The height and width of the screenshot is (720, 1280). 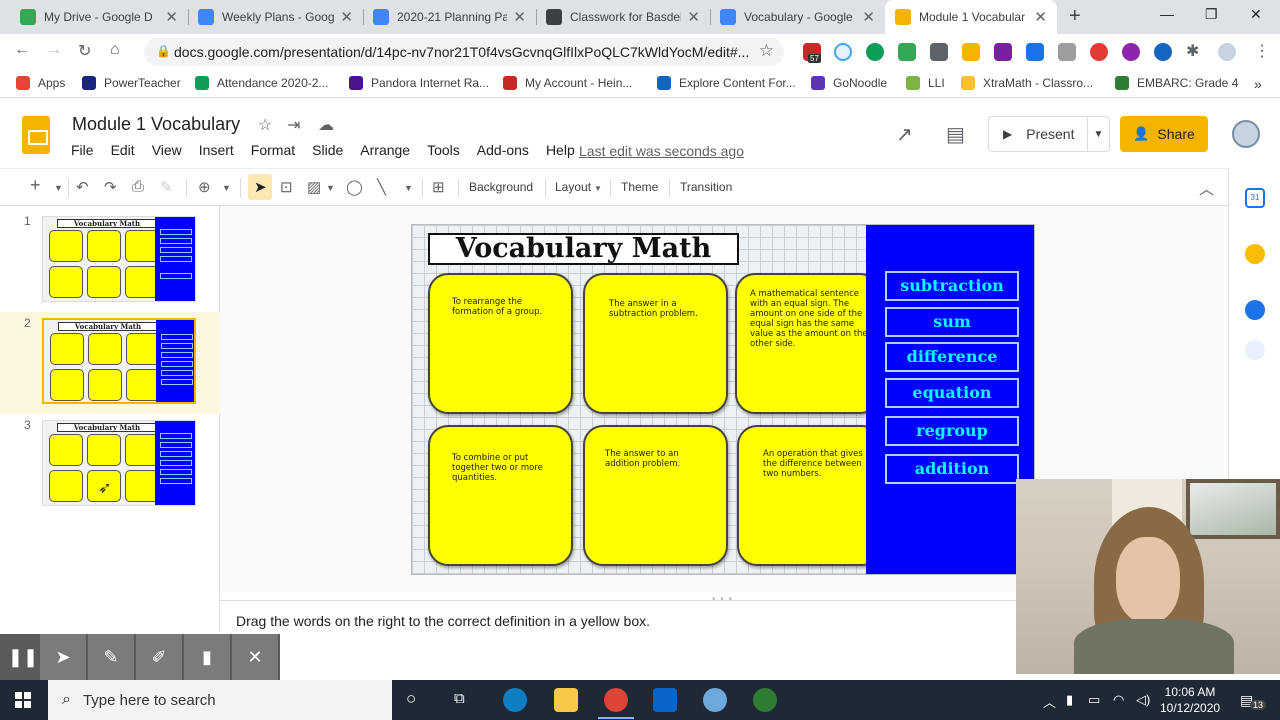 I want to click on keep-icon, so click(x=1255, y=254).